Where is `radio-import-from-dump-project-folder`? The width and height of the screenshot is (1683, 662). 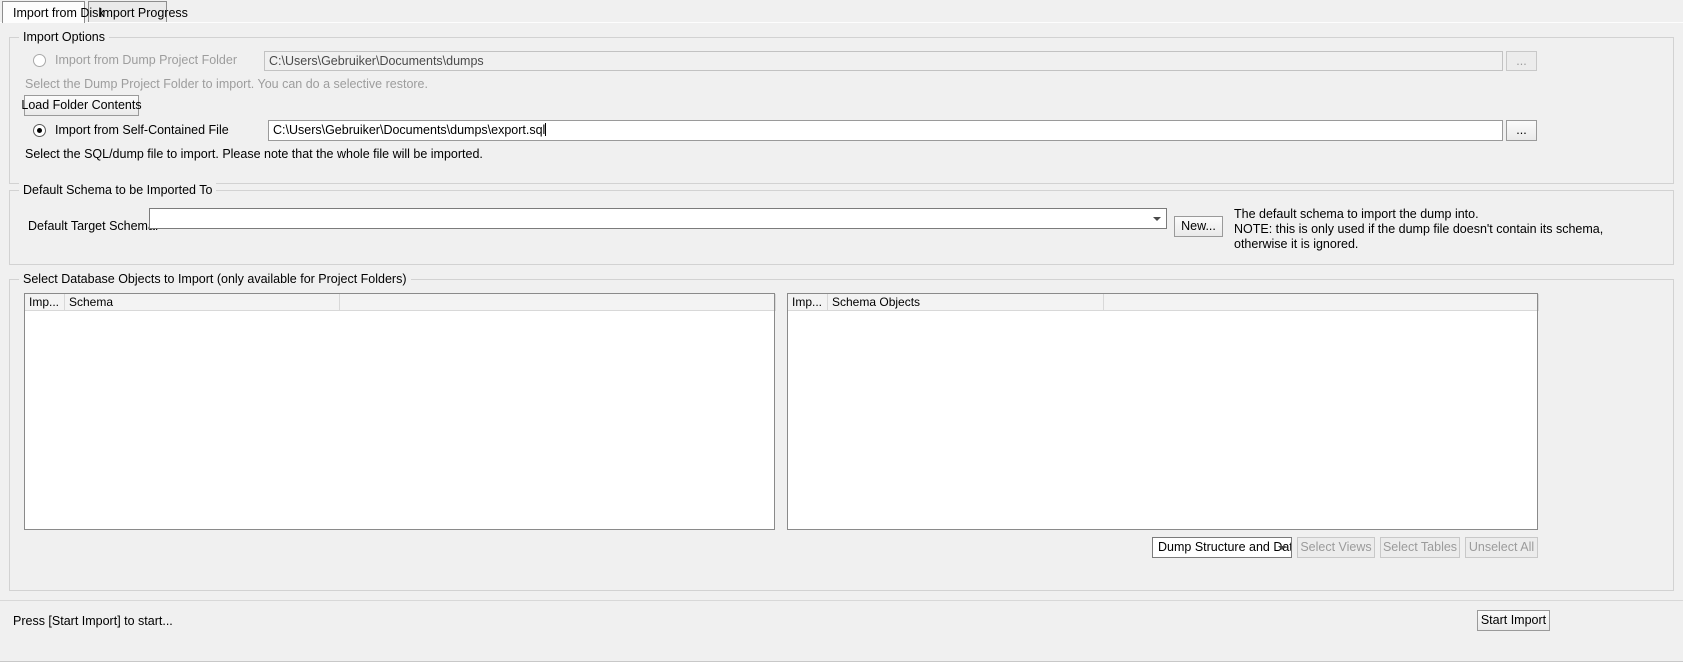 radio-import-from-dump-project-folder is located at coordinates (39, 60).